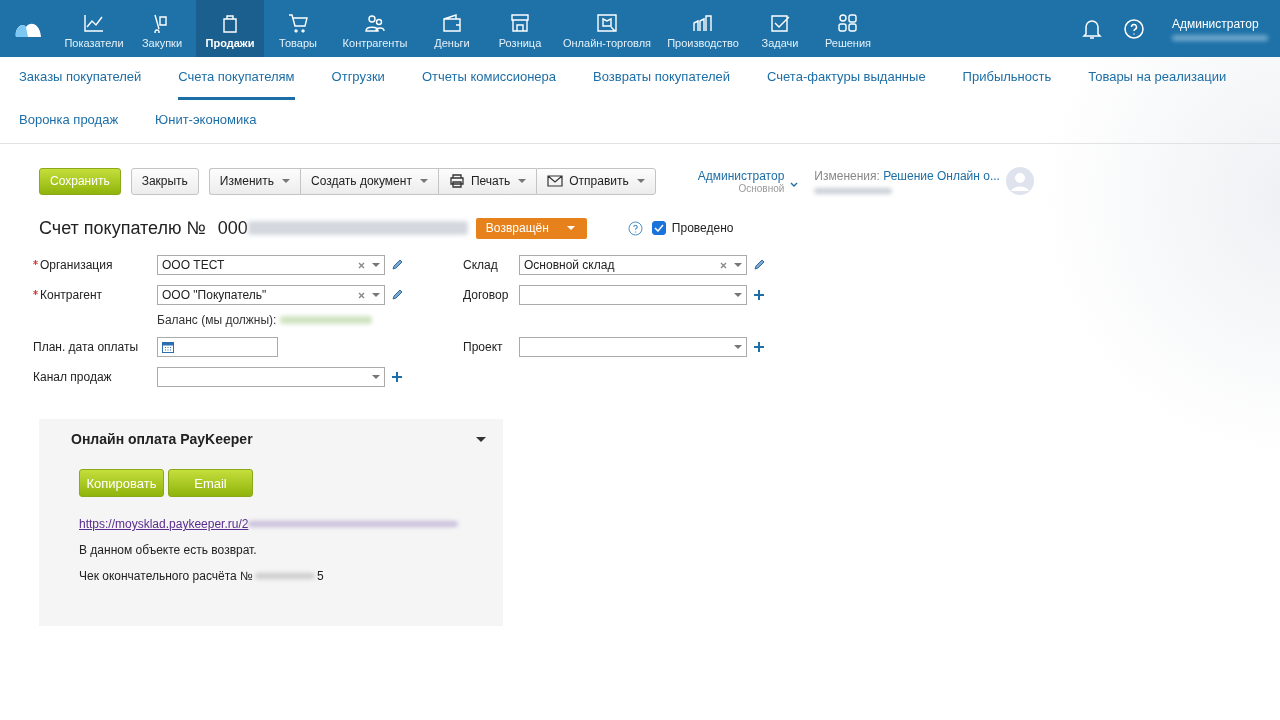 The image size is (1280, 720). What do you see at coordinates (168, 347) in the screenshot?
I see `calendar-icon` at bounding box center [168, 347].